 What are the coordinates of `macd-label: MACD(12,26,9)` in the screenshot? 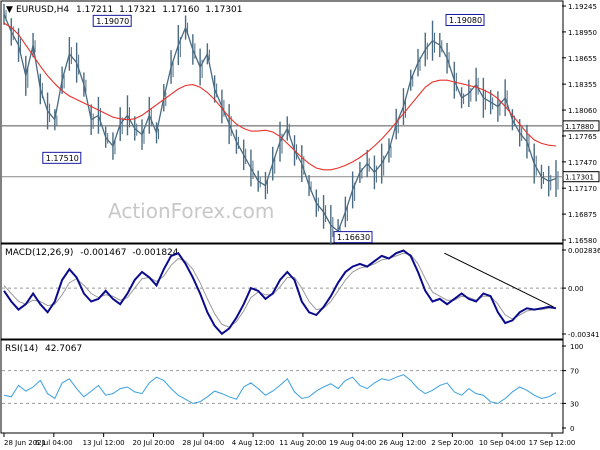 It's located at (39, 253).